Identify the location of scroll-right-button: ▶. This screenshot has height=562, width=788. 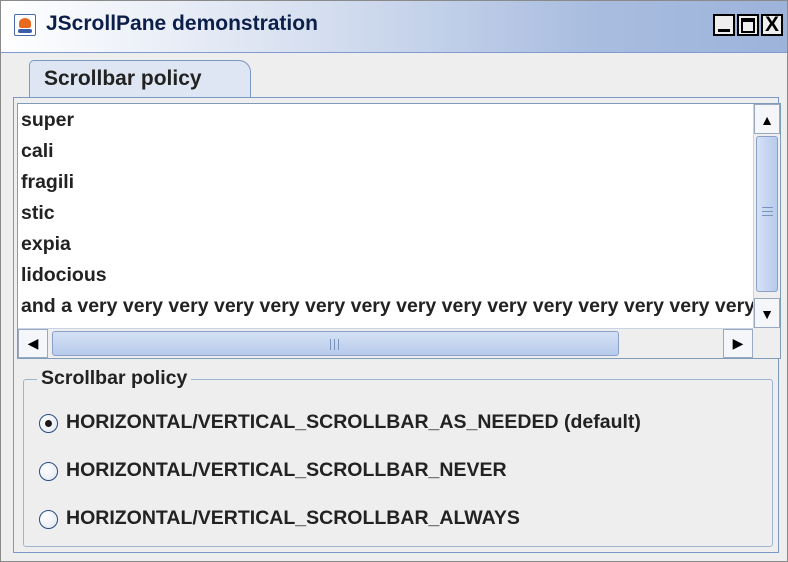
(738, 343).